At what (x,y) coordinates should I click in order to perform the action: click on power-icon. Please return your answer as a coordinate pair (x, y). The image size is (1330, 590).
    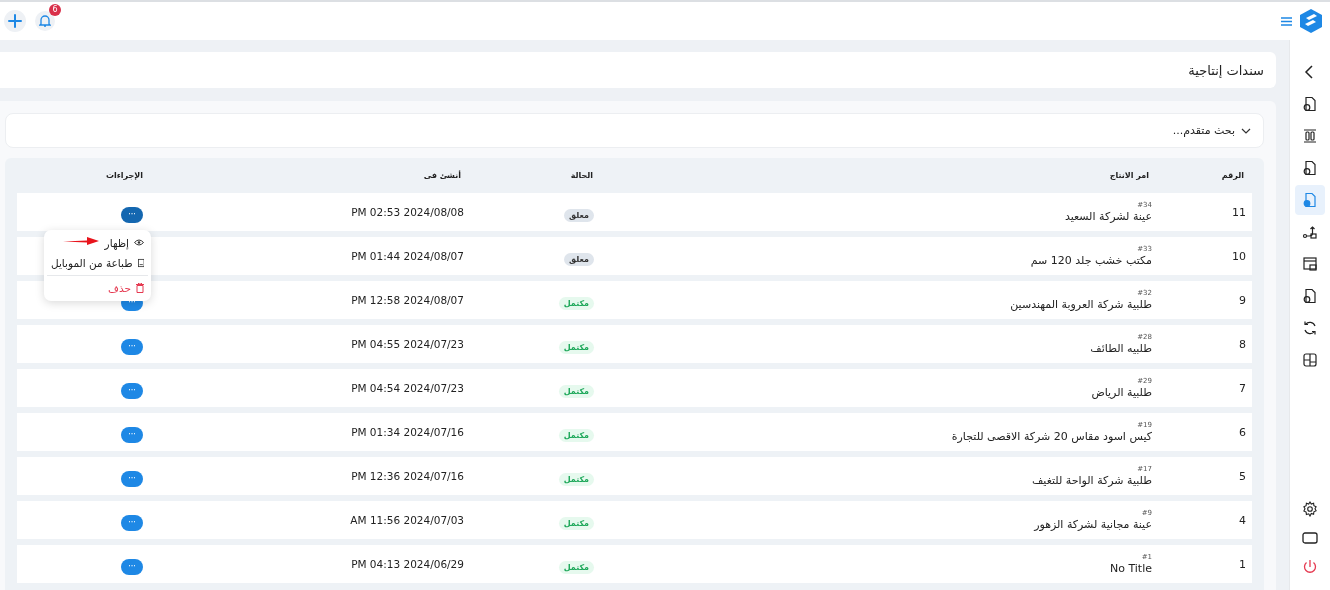
    Looking at the image, I should click on (1310, 567).